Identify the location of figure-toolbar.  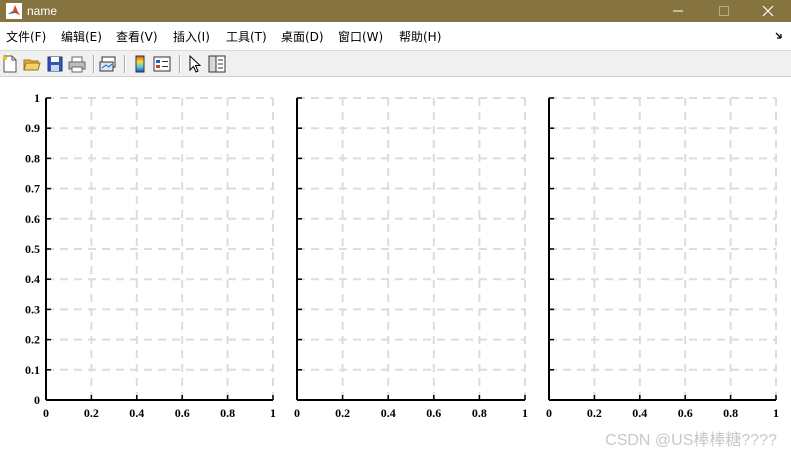
(395, 63).